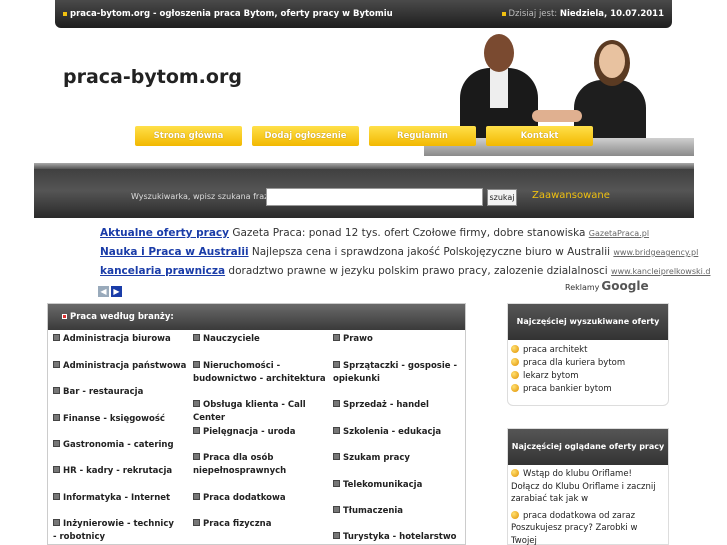  I want to click on search-input, so click(374, 197).